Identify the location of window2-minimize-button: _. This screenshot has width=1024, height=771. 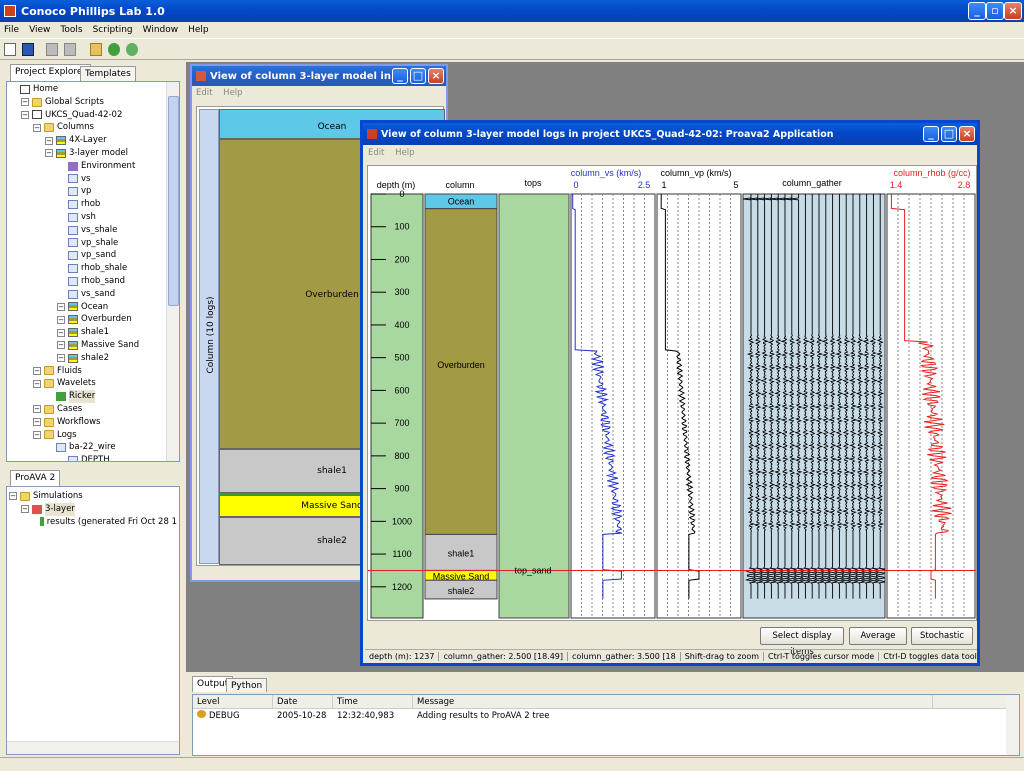
(931, 134).